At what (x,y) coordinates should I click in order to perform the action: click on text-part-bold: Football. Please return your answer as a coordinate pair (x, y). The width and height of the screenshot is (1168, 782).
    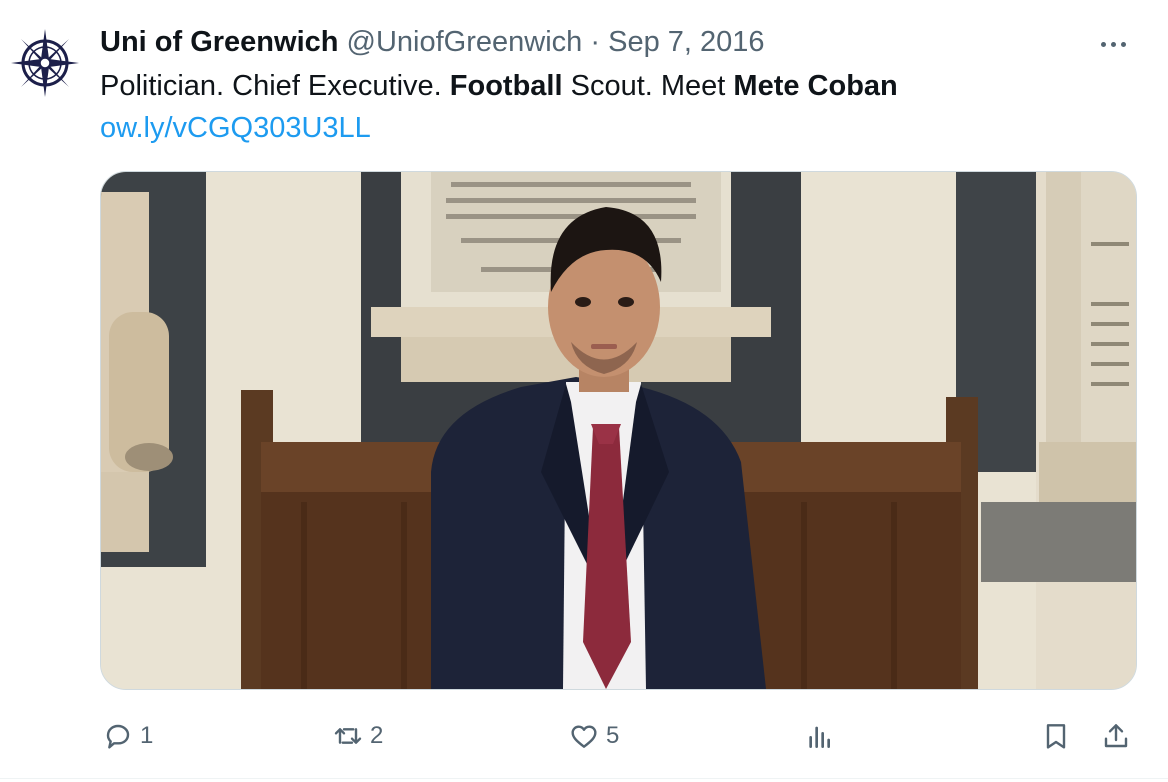
    Looking at the image, I should click on (506, 86).